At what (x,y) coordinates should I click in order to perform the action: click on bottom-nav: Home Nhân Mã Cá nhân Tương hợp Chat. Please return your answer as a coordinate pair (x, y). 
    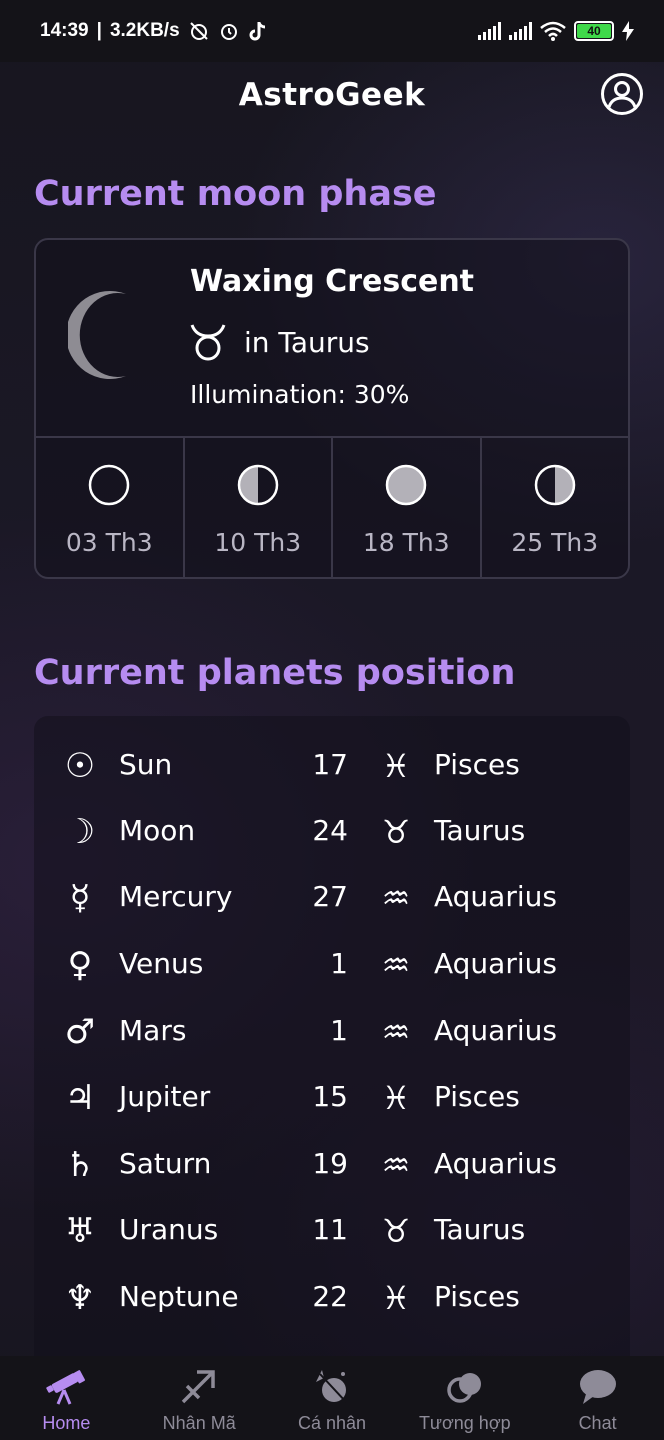
    Looking at the image, I should click on (332, 1398).